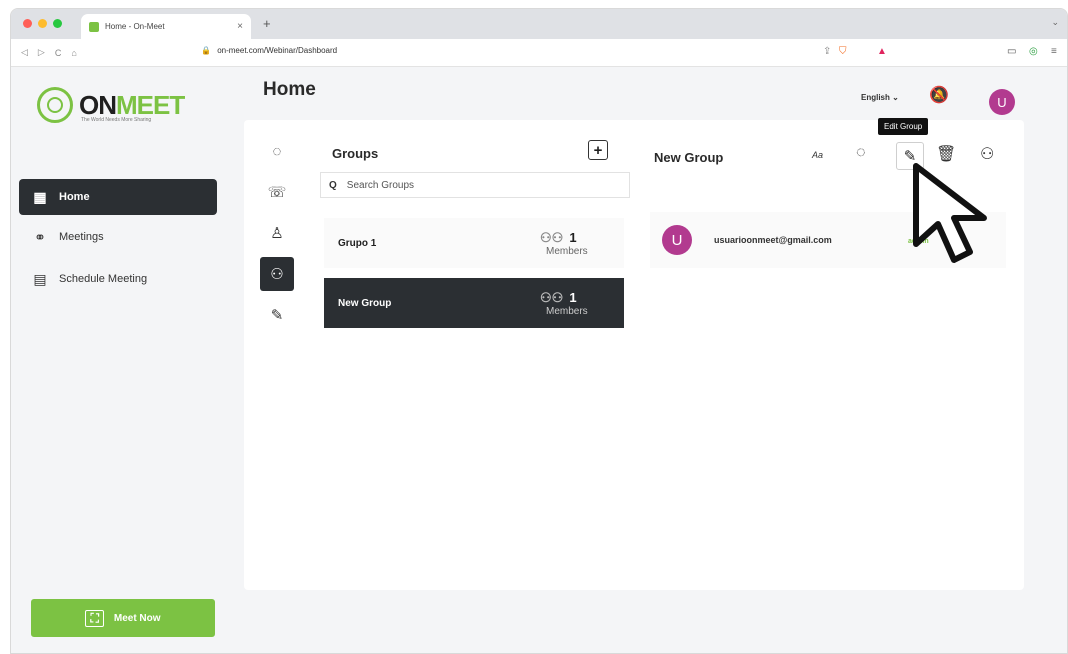 Image resolution: width=1068 pixels, height=654 pixels. I want to click on sidebar-item-meetings: ⚭ Meetings, so click(118, 237).